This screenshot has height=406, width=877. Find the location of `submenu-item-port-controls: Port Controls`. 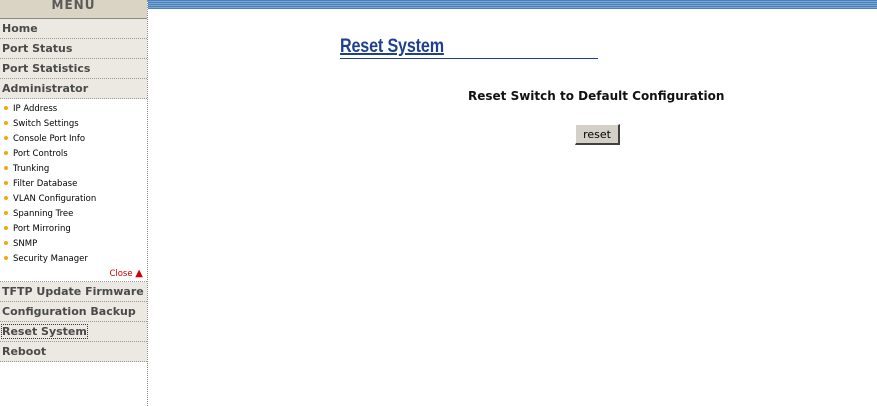

submenu-item-port-controls: Port Controls is located at coordinates (73, 154).